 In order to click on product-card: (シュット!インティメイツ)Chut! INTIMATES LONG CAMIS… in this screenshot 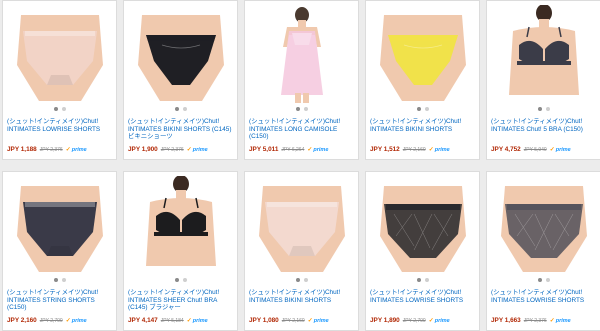, I will do `click(301, 80)`.